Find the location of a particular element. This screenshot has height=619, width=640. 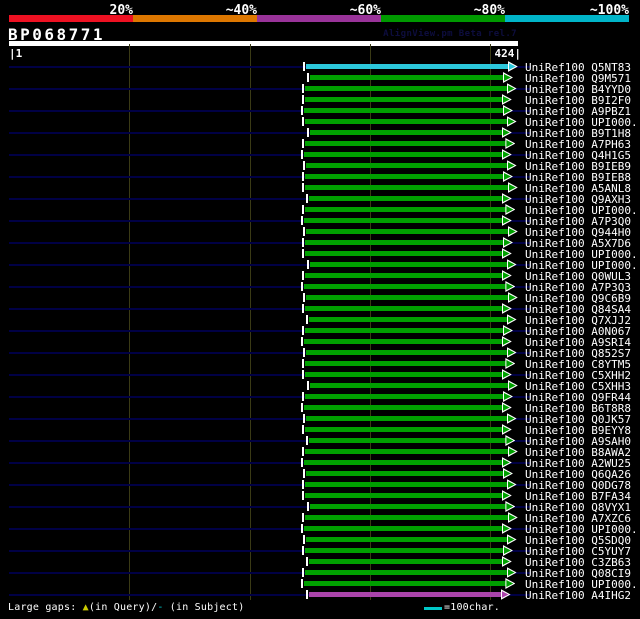

hit-label: UniRef100_C5YUY7 is located at coordinates (578, 551).